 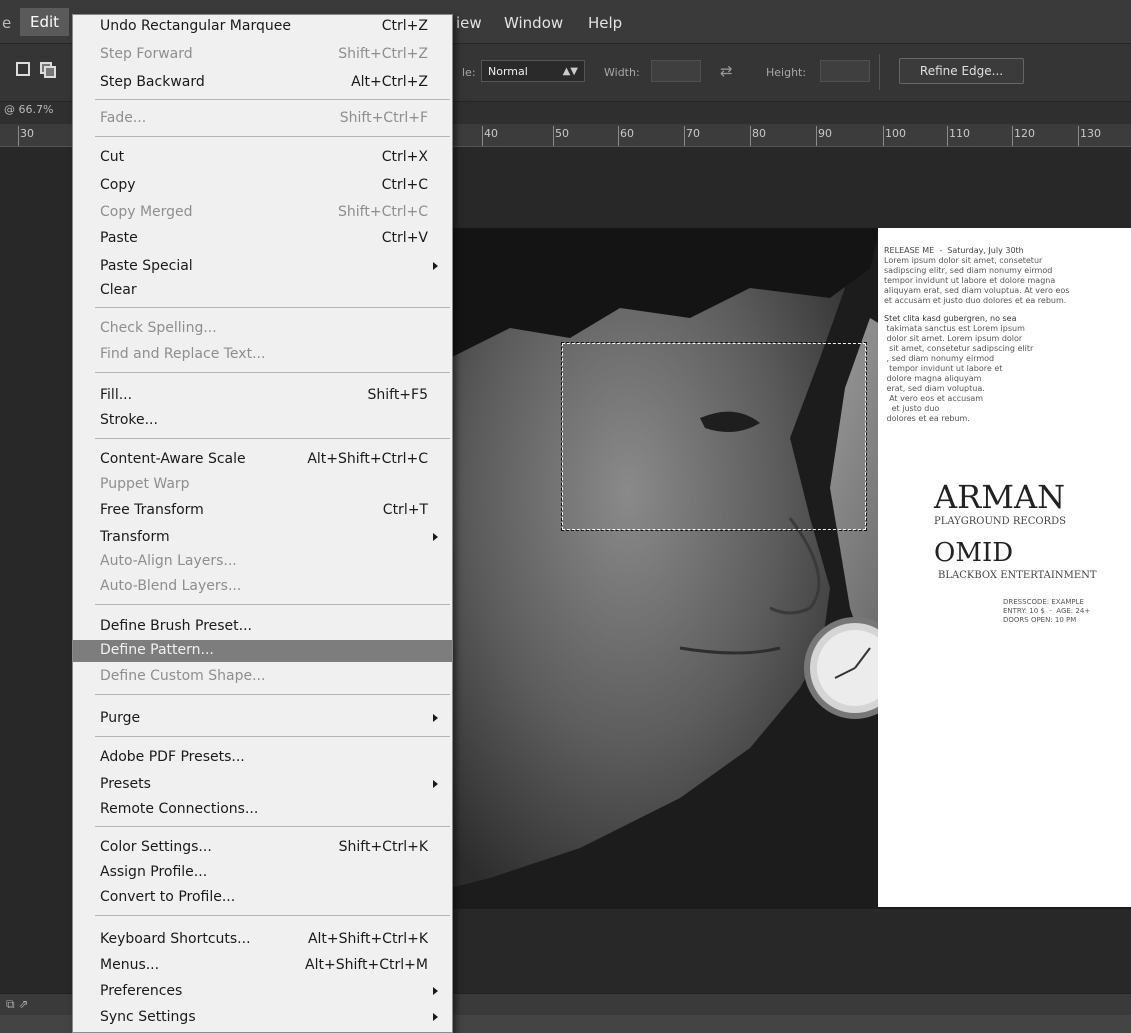 What do you see at coordinates (23, 69) in the screenshot?
I see `new-selection-icon` at bounding box center [23, 69].